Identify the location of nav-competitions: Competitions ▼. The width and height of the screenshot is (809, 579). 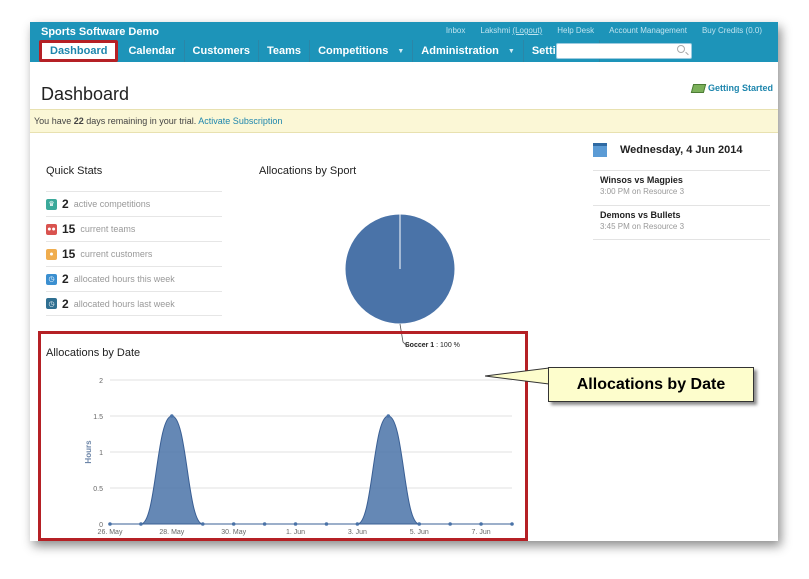
(362, 51).